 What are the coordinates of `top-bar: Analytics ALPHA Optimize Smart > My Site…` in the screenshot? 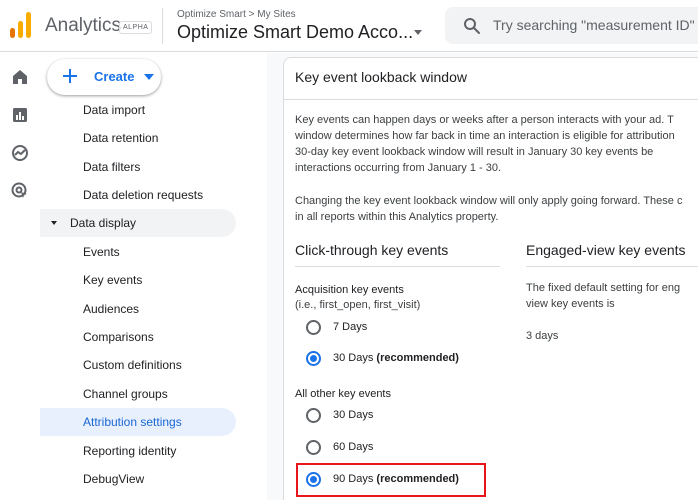 It's located at (349, 26).